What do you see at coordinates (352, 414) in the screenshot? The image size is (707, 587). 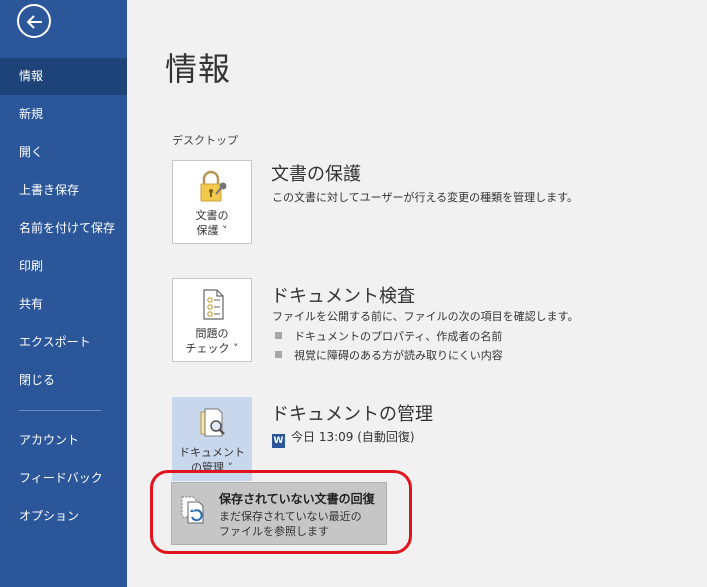 I see `manage-title: ドキュメントの管理` at bounding box center [352, 414].